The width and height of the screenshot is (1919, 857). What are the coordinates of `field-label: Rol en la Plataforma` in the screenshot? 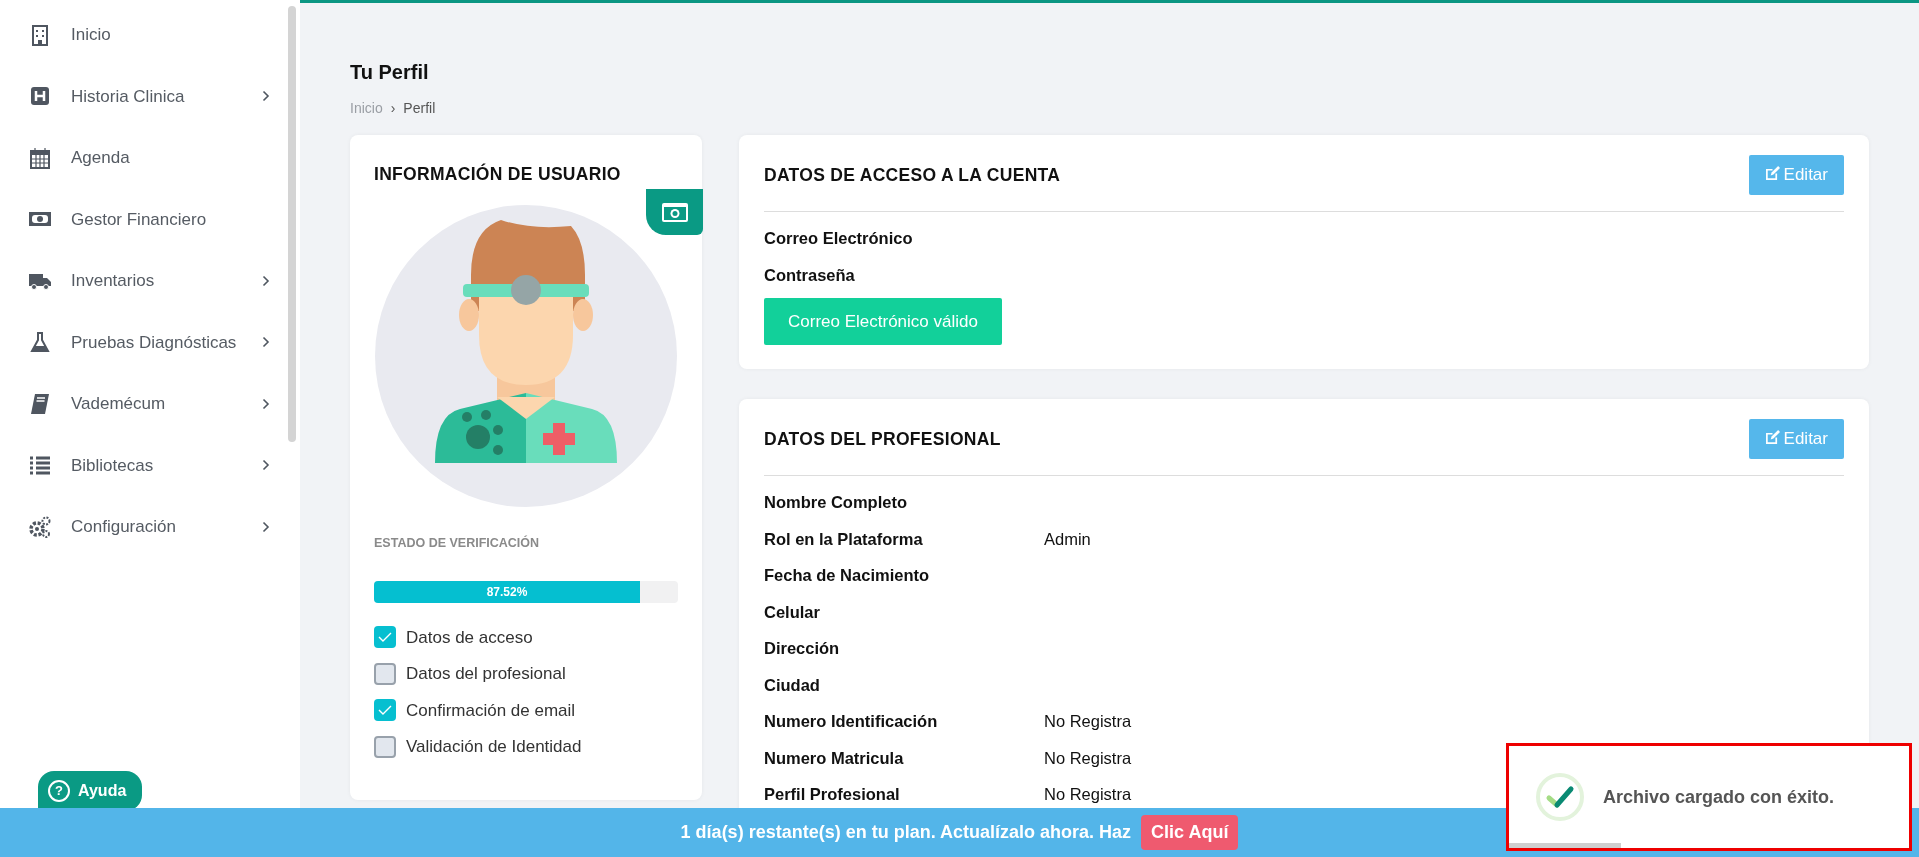 It's located at (844, 539).